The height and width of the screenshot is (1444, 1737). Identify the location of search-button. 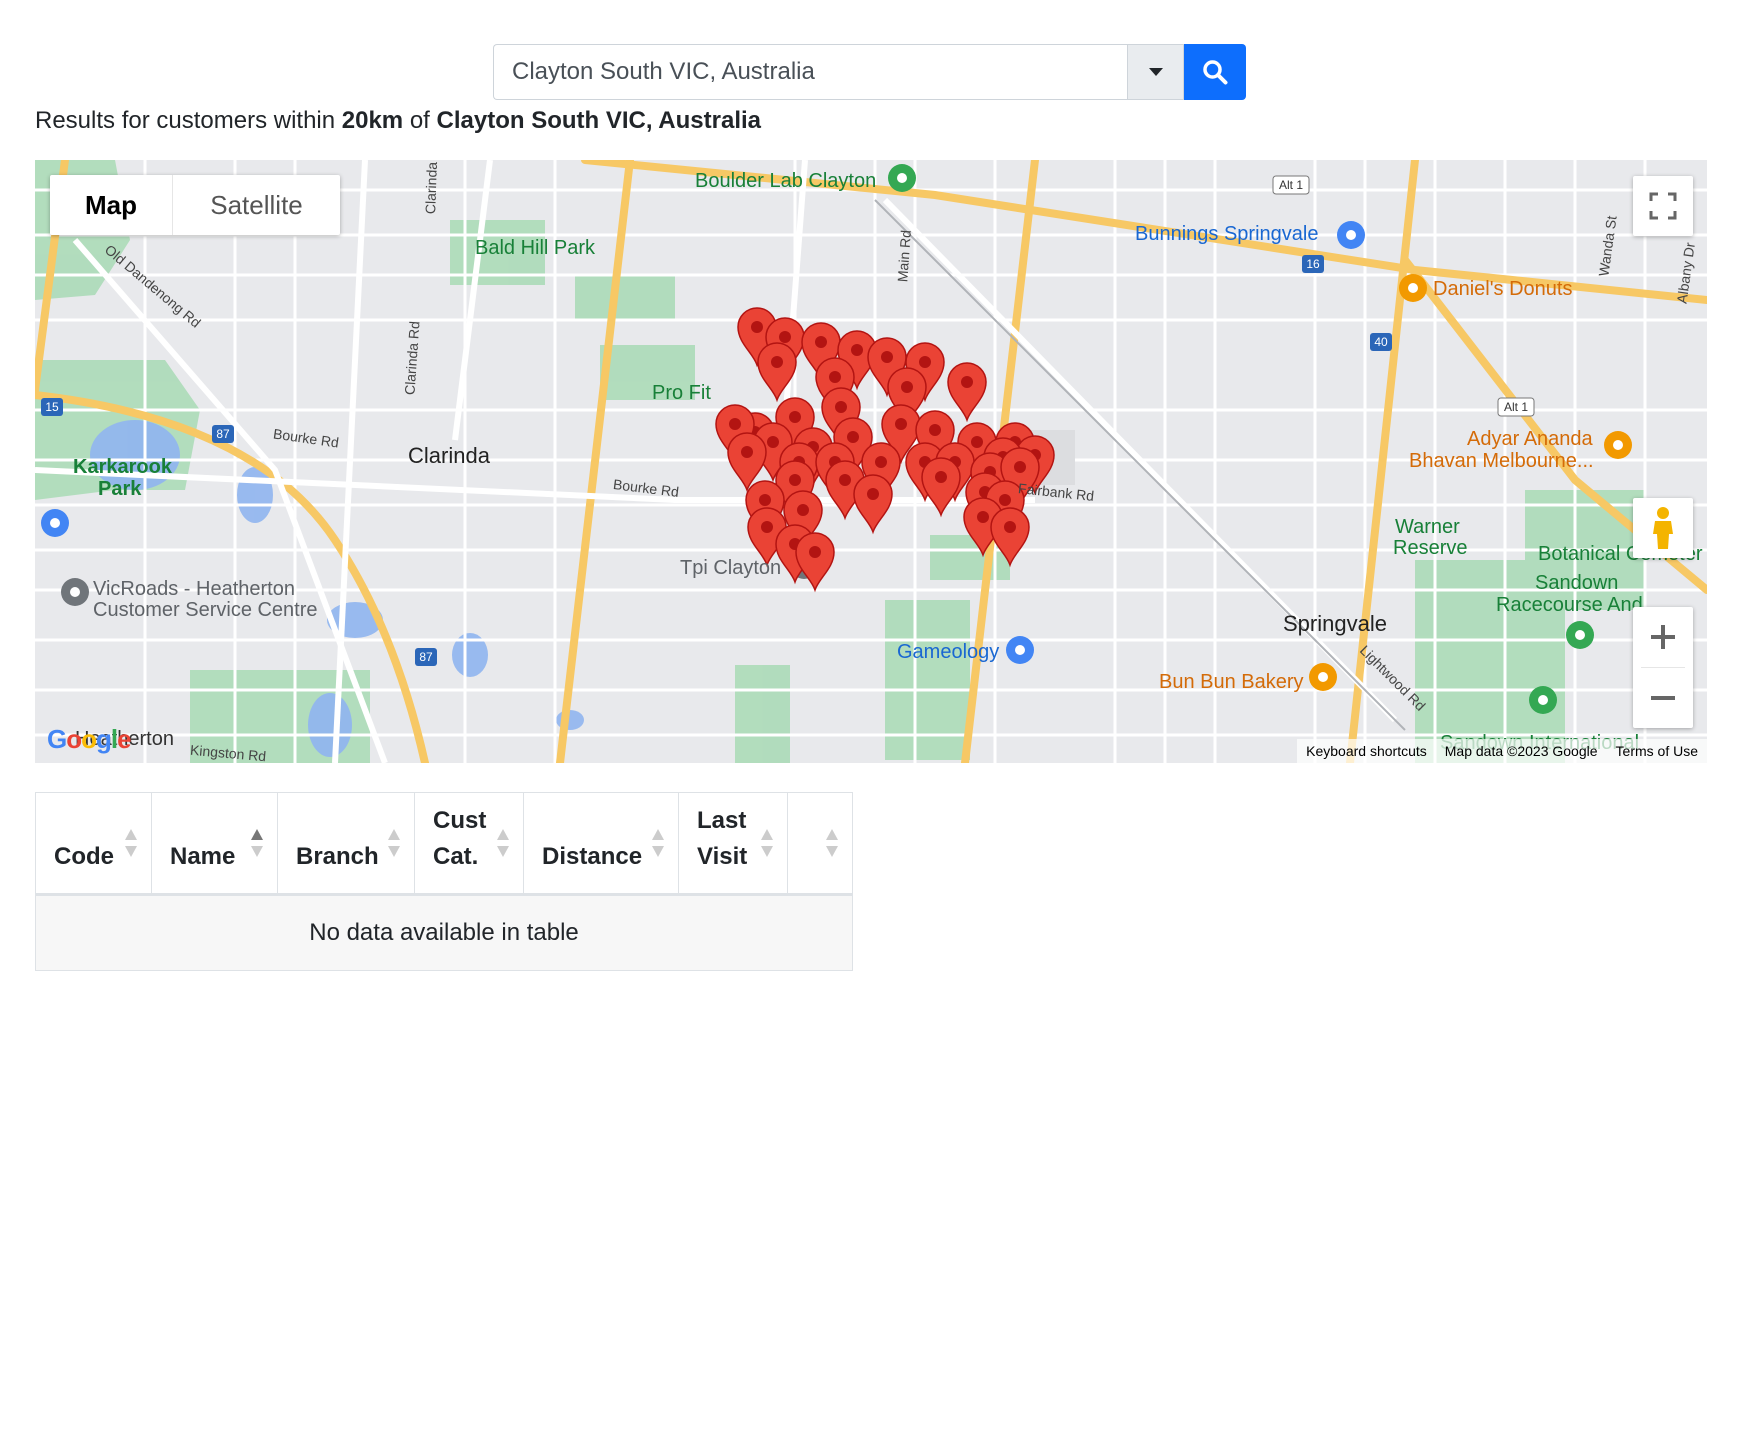
(1215, 72).